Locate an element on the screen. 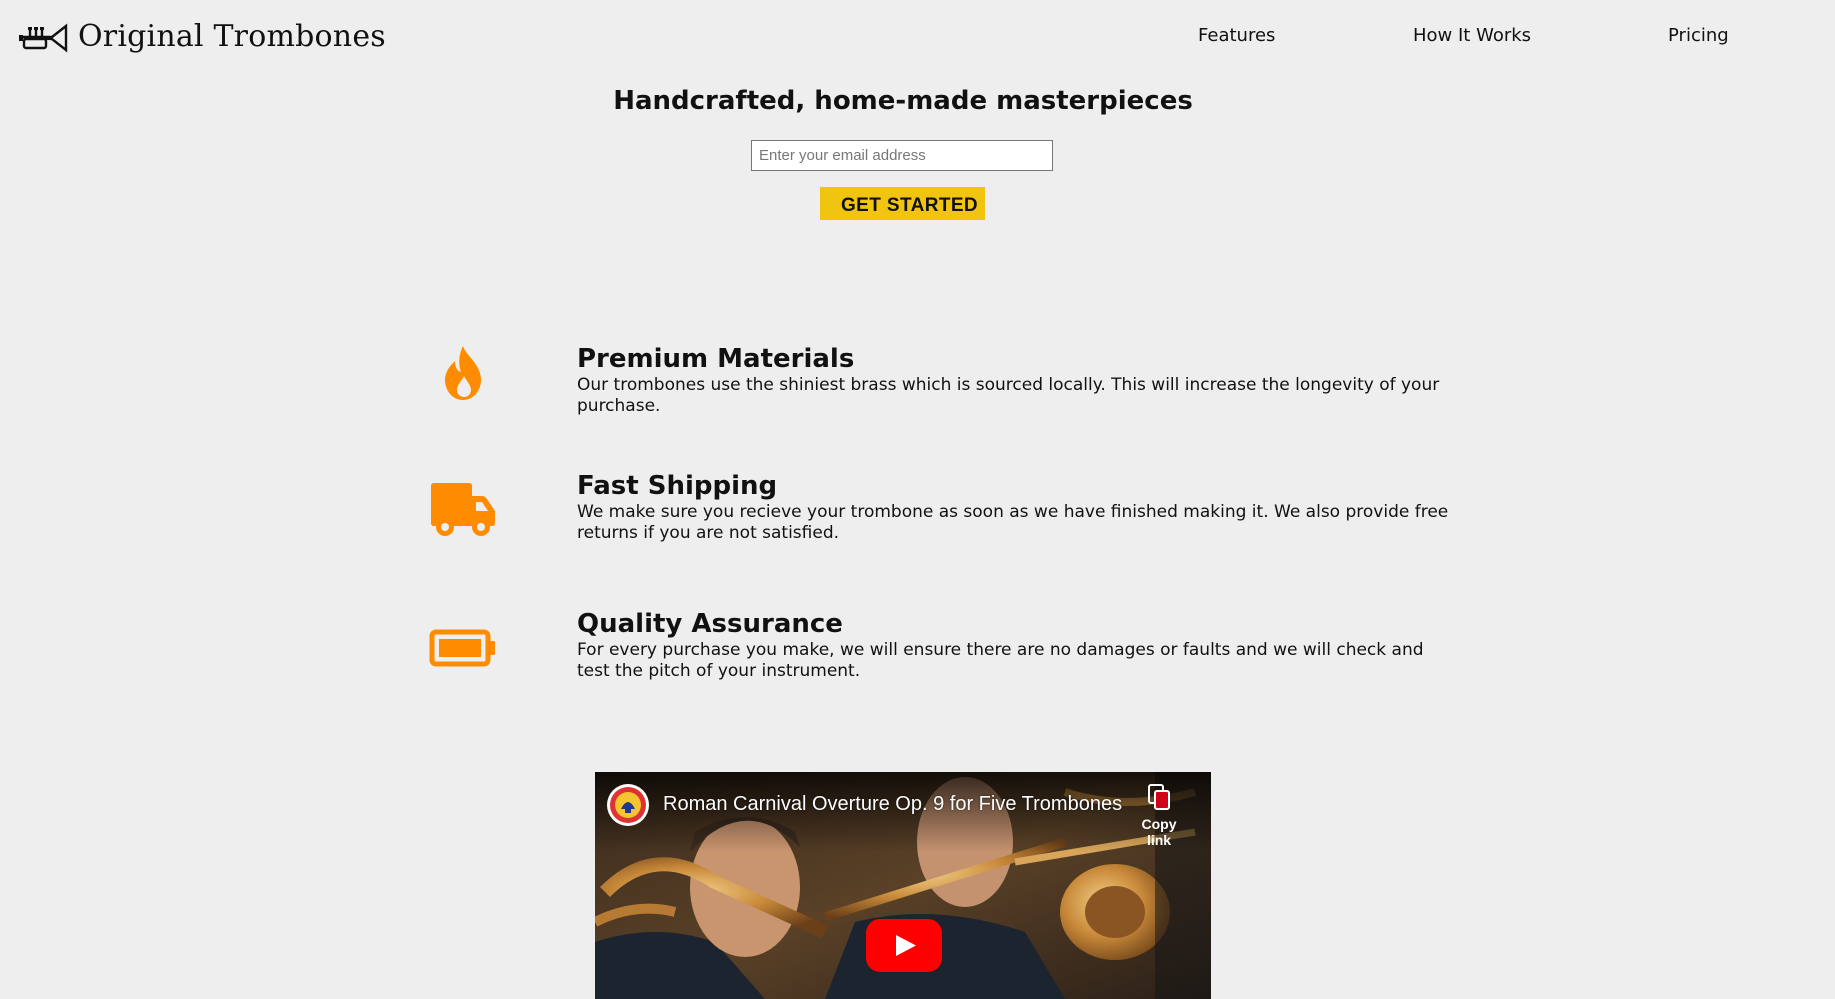 This screenshot has width=1835, height=999. email-input is located at coordinates (902, 155).